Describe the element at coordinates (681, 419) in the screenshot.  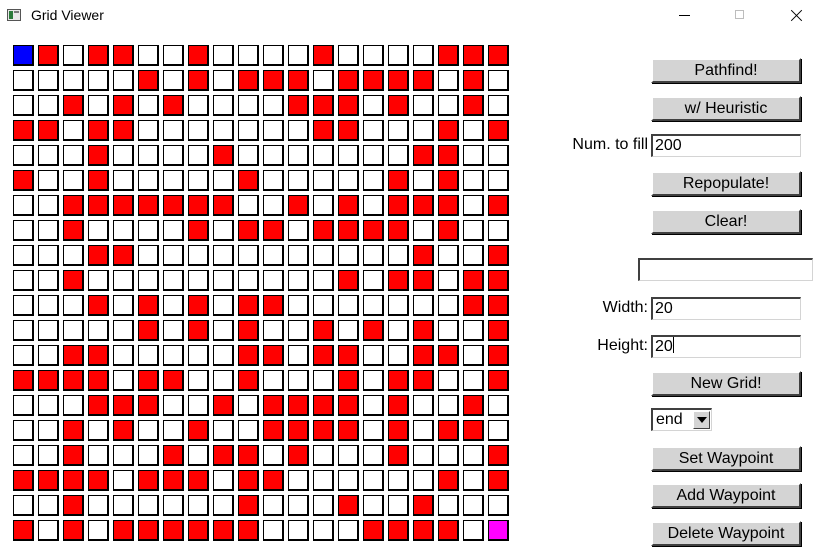
I see `waypoint-select: end` at that location.